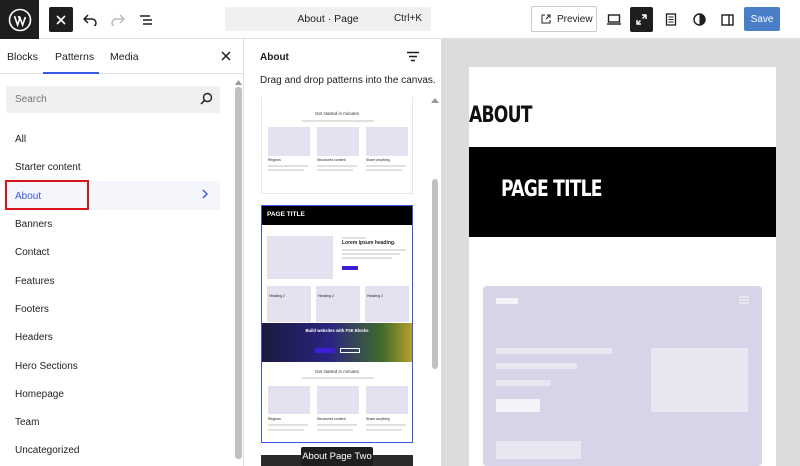  I want to click on patterns-panel-title: About, so click(274, 57).